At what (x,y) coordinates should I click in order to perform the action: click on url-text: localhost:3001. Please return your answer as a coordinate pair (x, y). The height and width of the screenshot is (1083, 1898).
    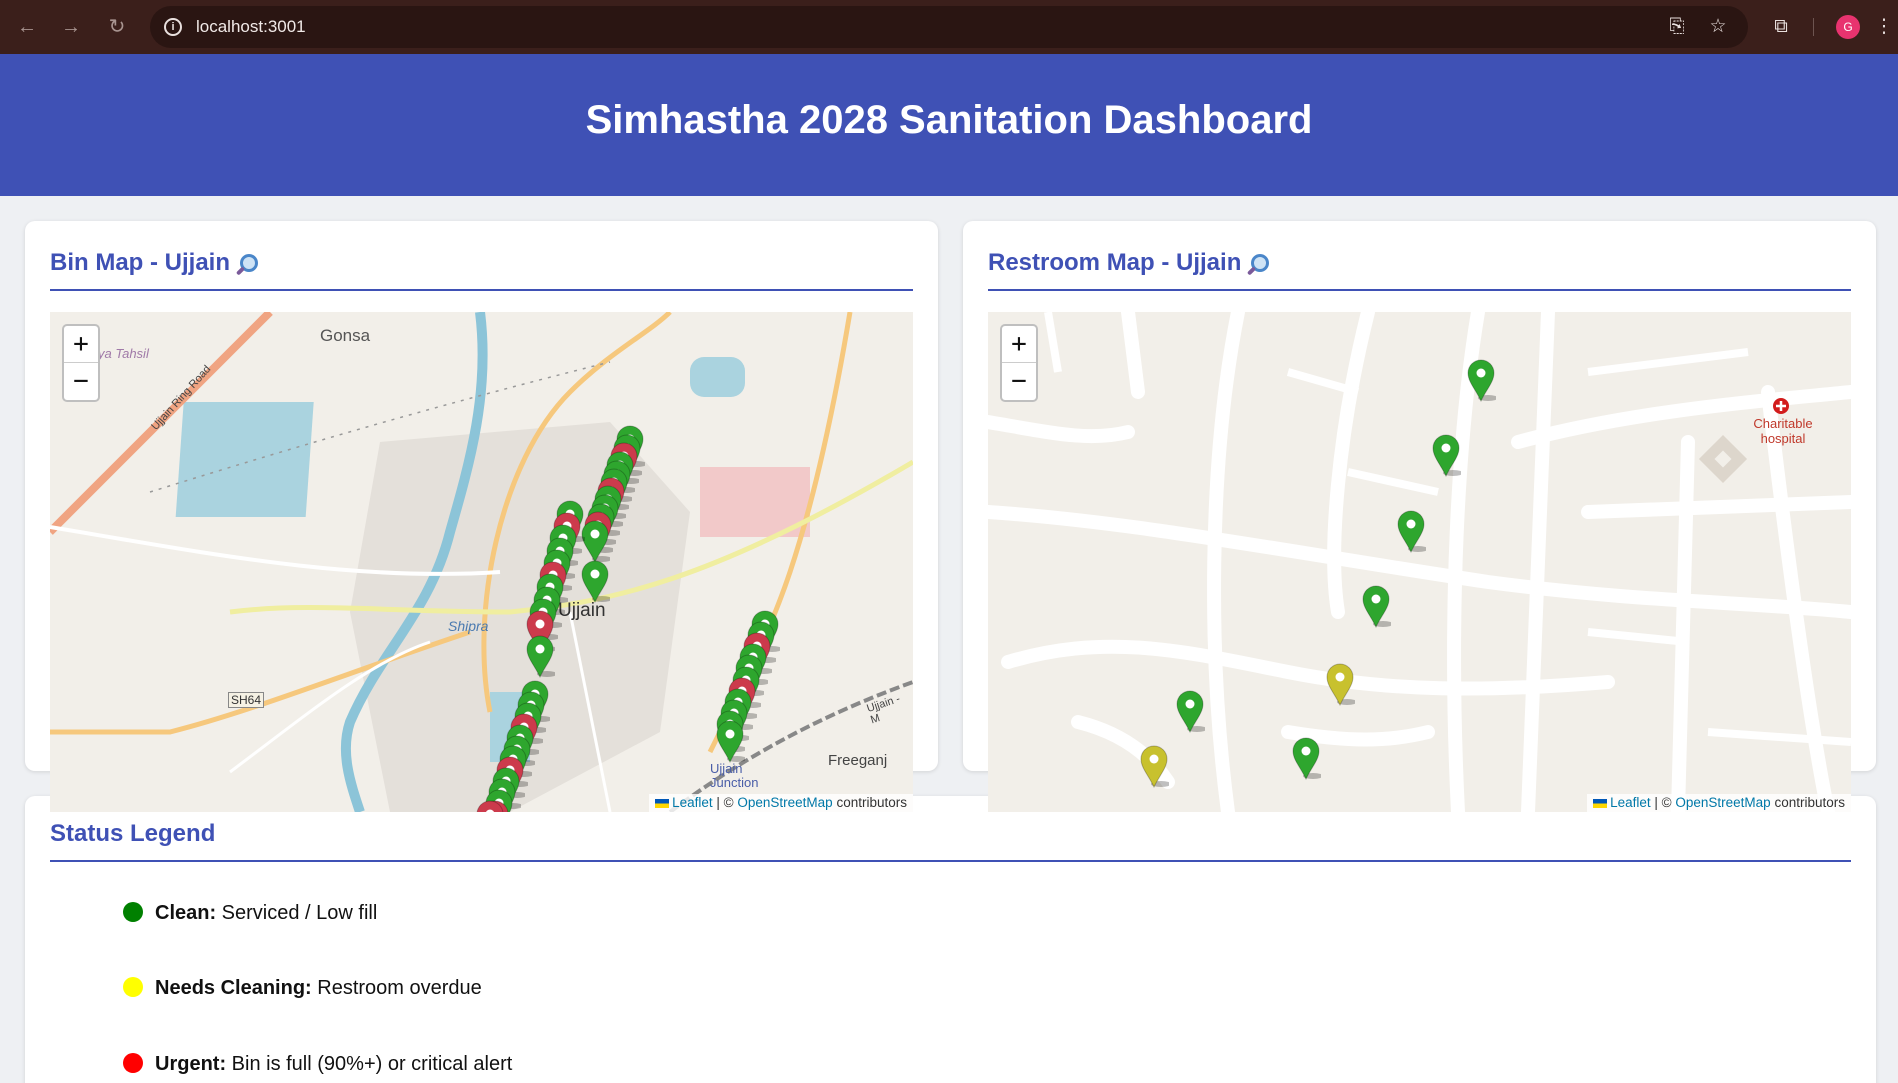
    Looking at the image, I should click on (251, 27).